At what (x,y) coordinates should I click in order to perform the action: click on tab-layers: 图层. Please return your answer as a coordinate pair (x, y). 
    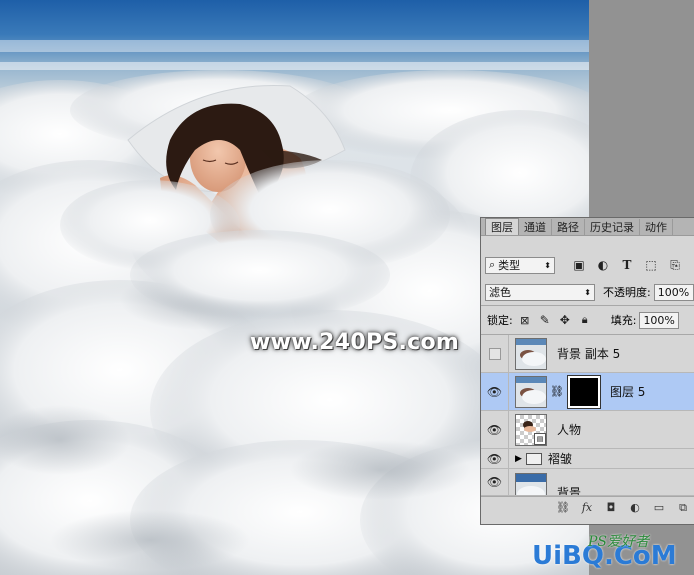
    Looking at the image, I should click on (502, 226).